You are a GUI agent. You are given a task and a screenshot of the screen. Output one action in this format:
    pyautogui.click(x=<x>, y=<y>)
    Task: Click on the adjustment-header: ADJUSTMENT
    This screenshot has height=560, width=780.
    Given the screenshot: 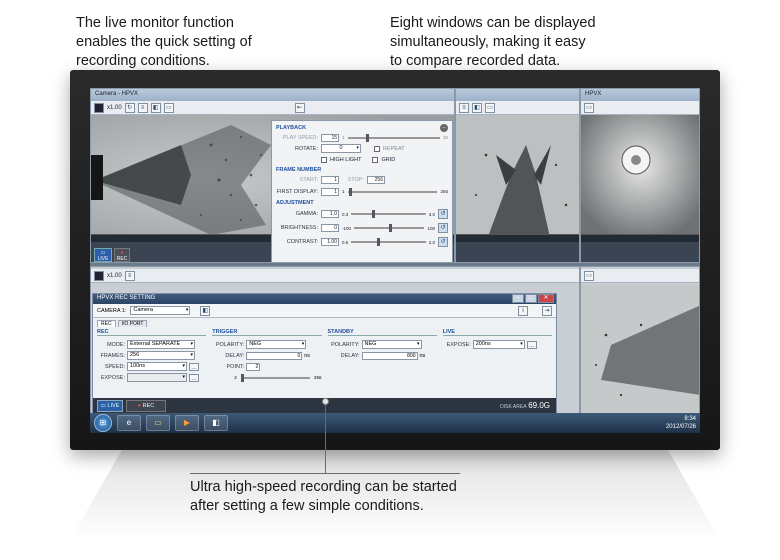 What is the action you would take?
    pyautogui.click(x=295, y=203)
    